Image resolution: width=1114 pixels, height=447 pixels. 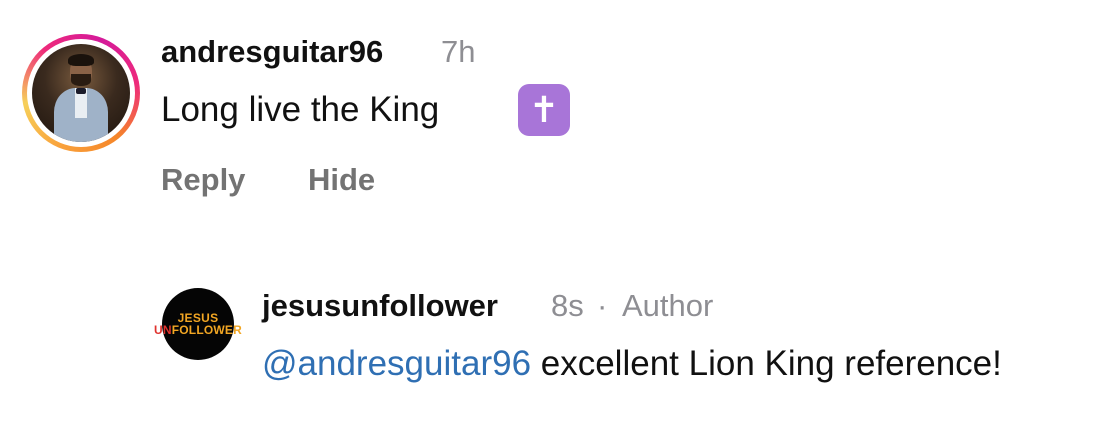 I want to click on avatar-photo, so click(x=81, y=93).